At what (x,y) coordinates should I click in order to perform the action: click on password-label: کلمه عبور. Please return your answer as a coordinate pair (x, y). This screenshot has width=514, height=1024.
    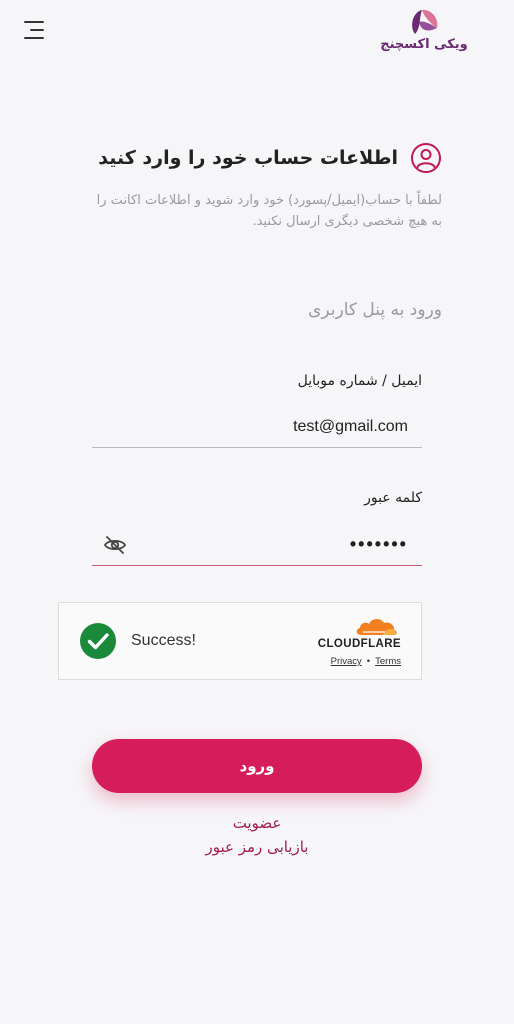
    Looking at the image, I should click on (393, 498).